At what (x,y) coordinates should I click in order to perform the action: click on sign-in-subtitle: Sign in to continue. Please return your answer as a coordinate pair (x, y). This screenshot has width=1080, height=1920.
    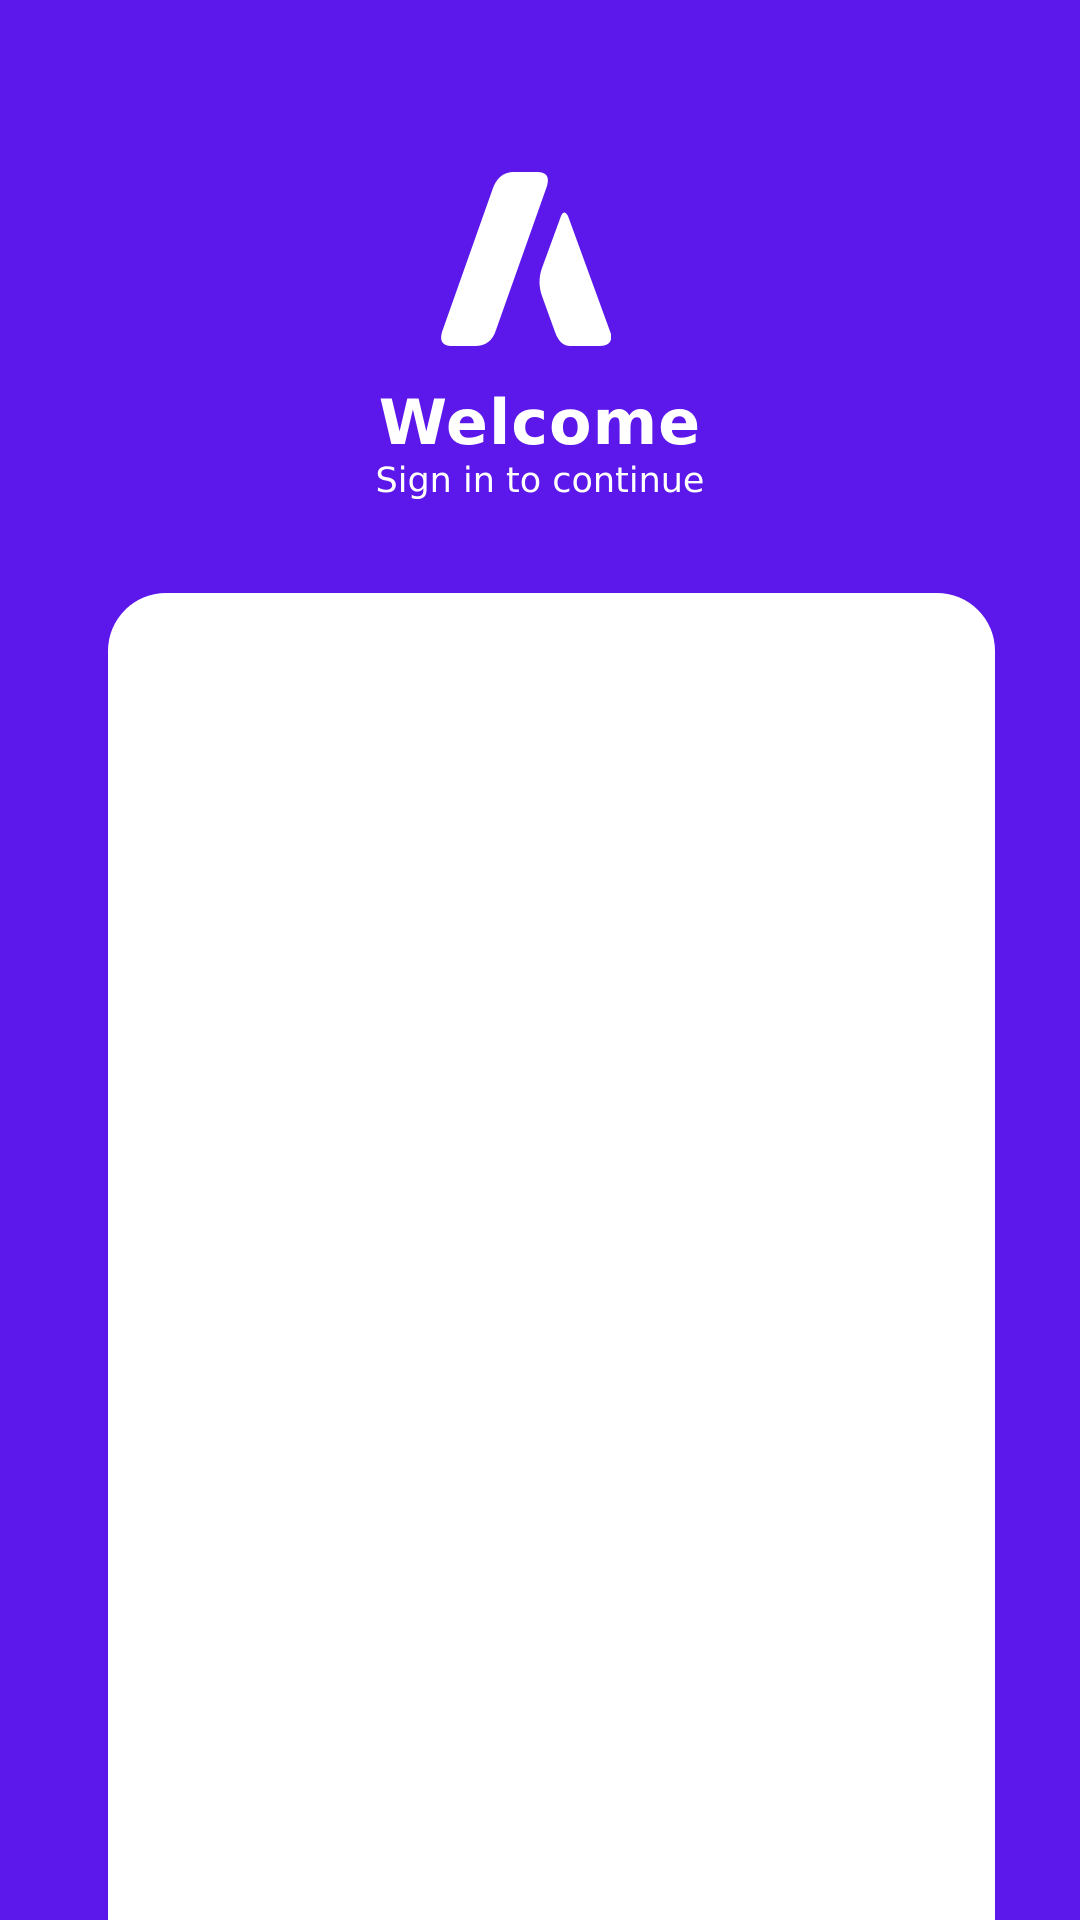
    Looking at the image, I should click on (540, 481).